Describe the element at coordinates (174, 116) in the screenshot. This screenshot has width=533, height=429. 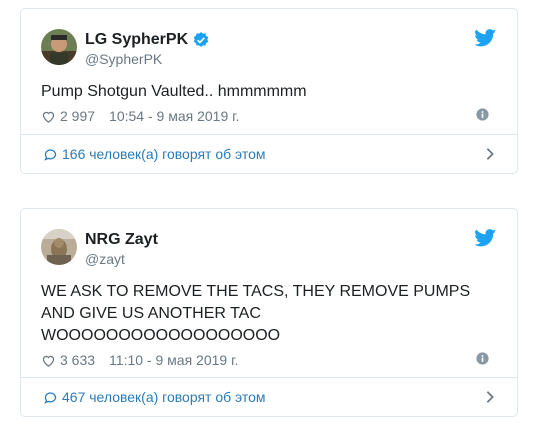
I see `timestamp: 10:54 - 9 мая 2019 г.` at that location.